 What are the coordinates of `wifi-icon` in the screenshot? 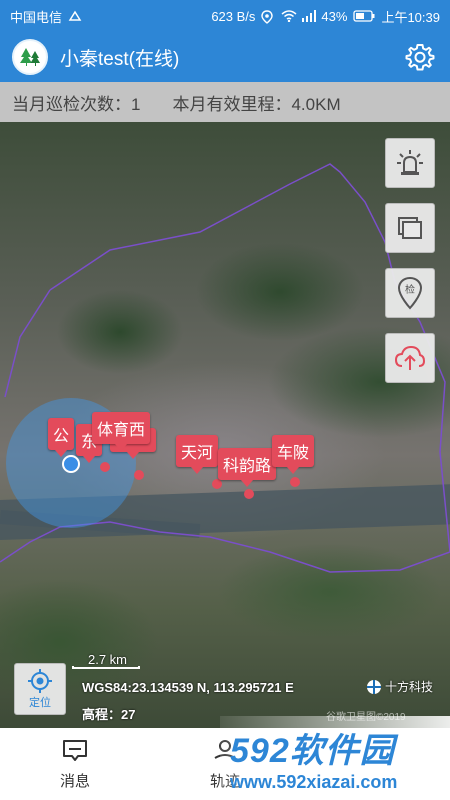 It's located at (289, 16).